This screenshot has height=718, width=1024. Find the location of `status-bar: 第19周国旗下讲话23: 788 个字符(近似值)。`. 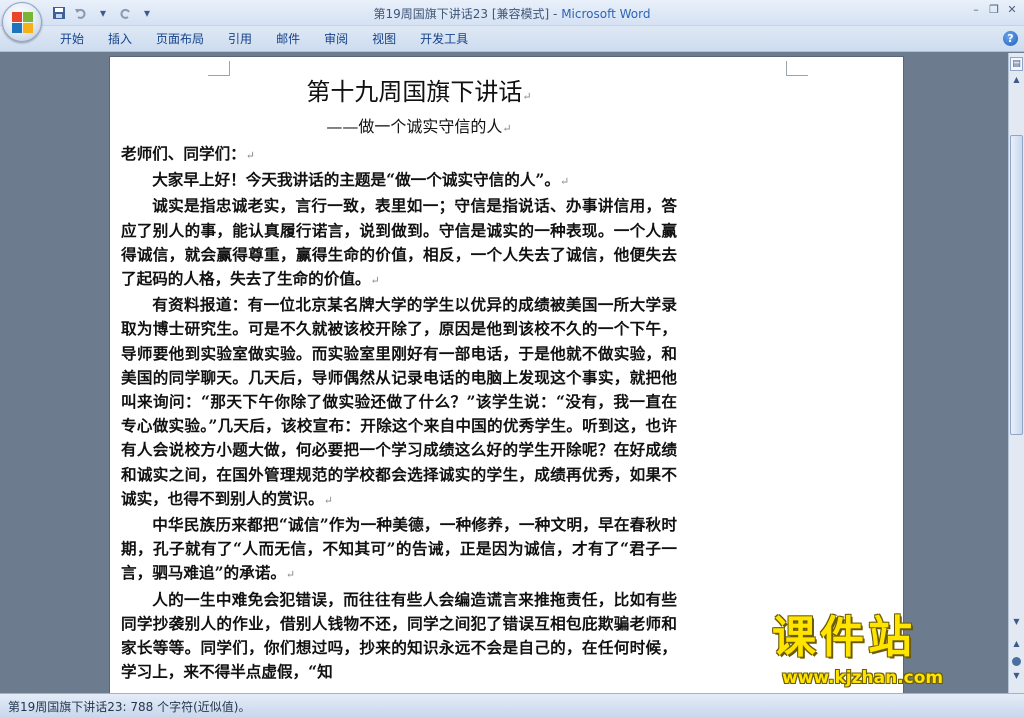

status-bar: 第19周国旗下讲话23: 788 个字符(近似值)。 is located at coordinates (512, 705).